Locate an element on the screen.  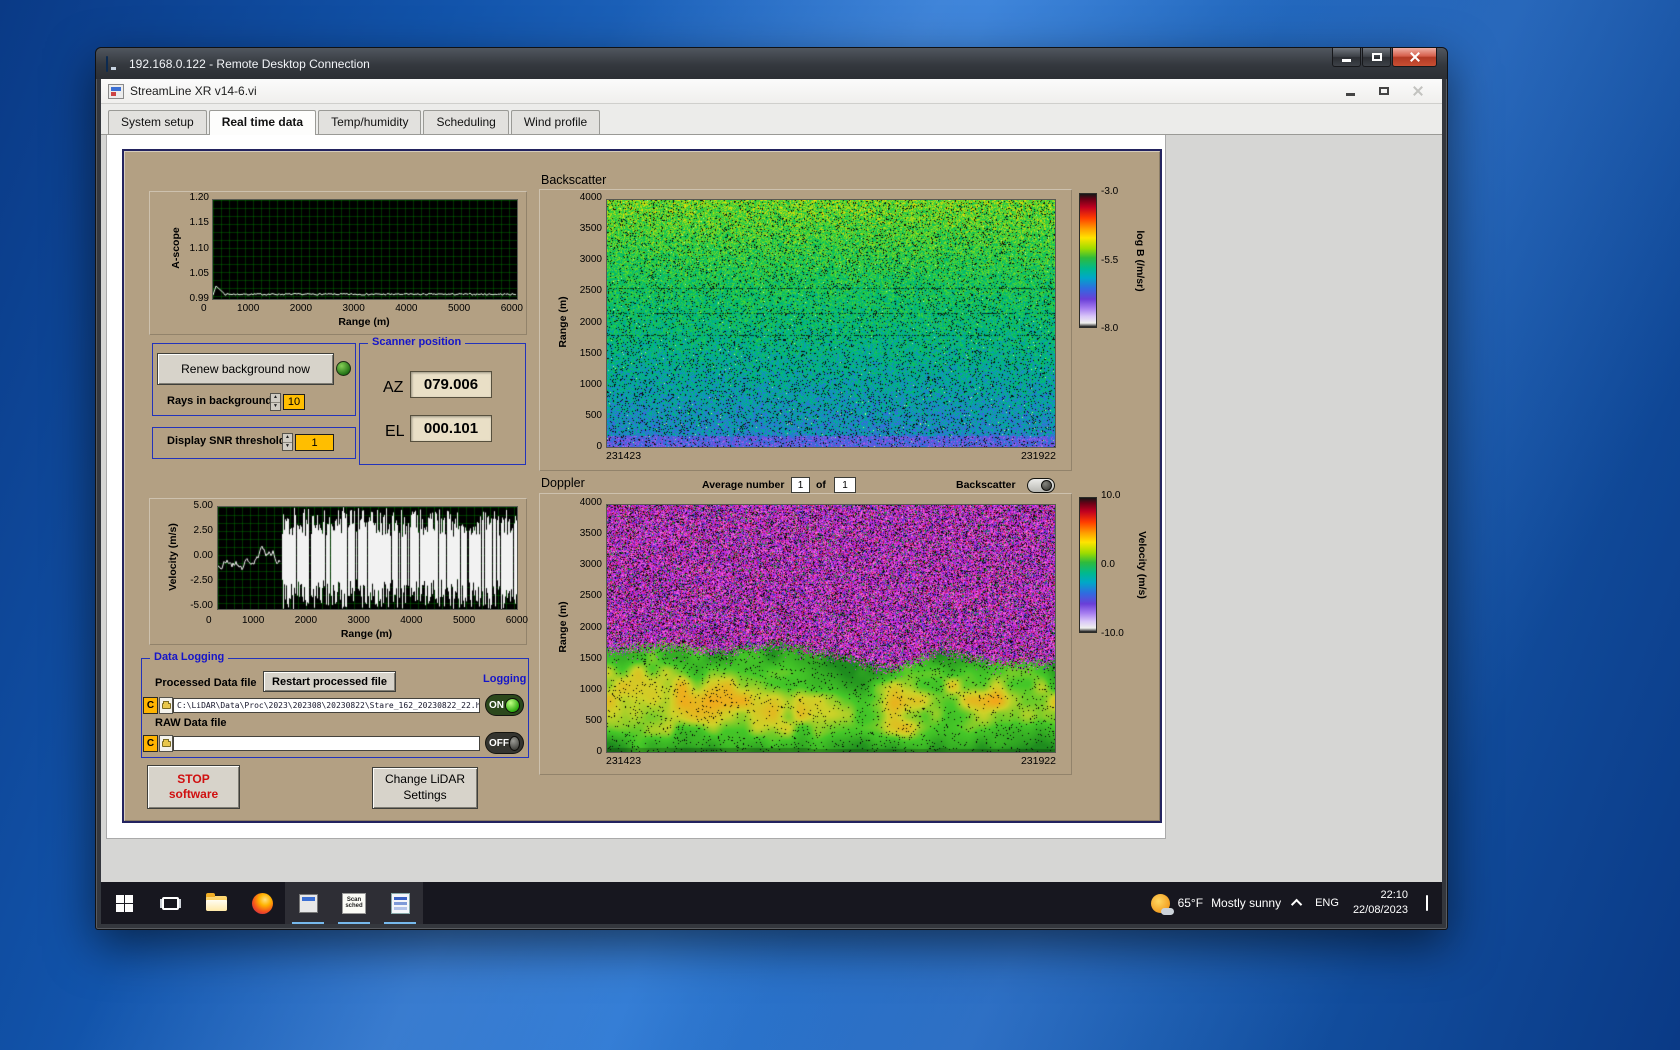
velocity-y-tick: 2.50 is located at coordinates (203, 530).